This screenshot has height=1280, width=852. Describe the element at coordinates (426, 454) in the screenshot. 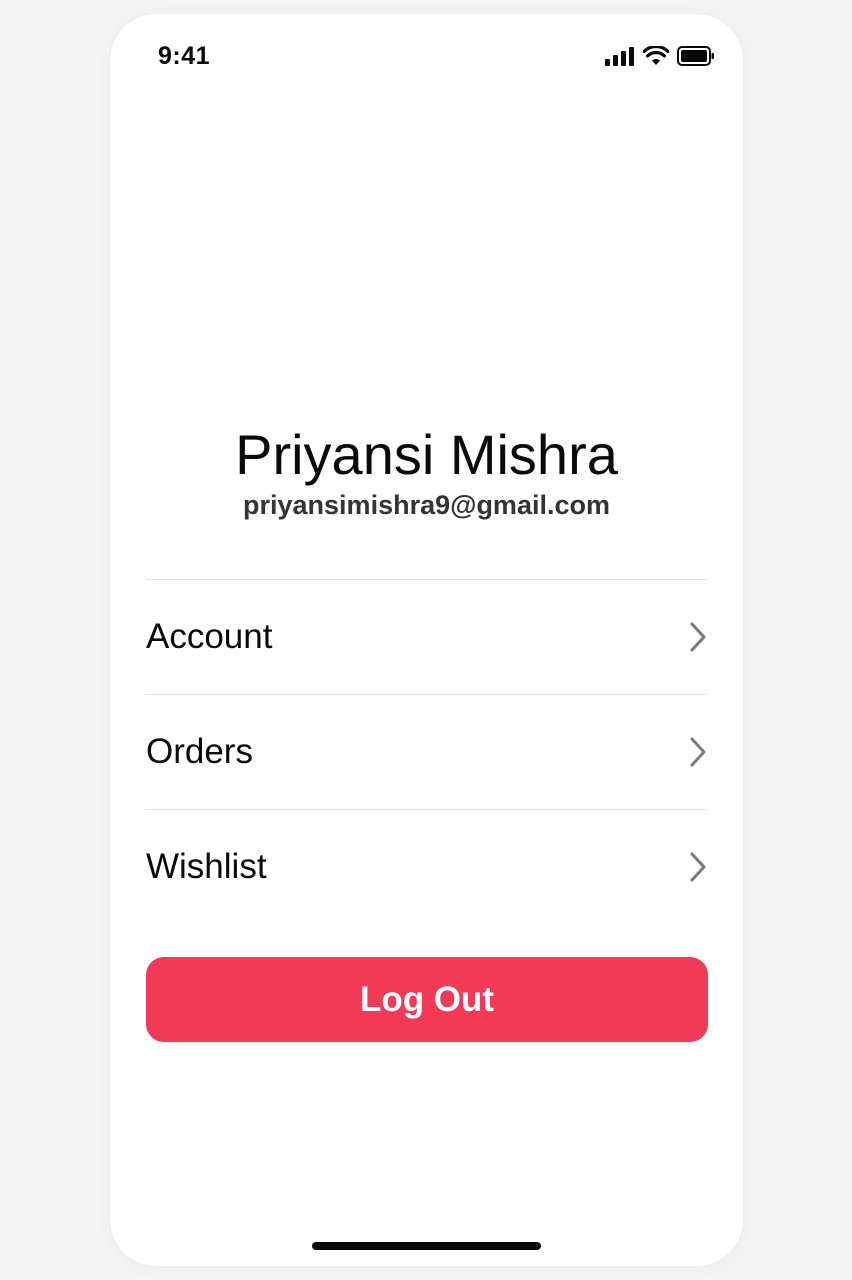

I see `profile-name: Priyansi Mishra` at that location.